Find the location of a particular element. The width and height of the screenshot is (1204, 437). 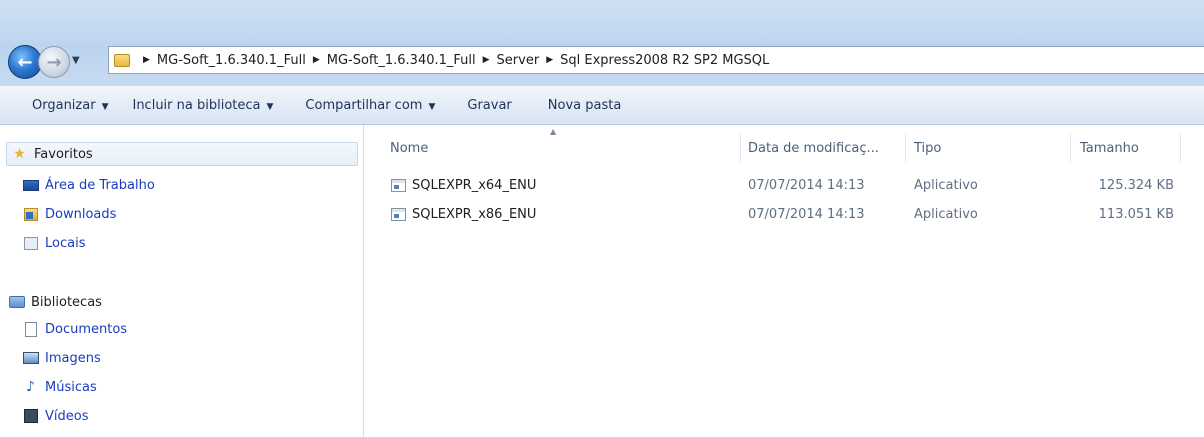

nav-item-label: Músicas is located at coordinates (71, 387).